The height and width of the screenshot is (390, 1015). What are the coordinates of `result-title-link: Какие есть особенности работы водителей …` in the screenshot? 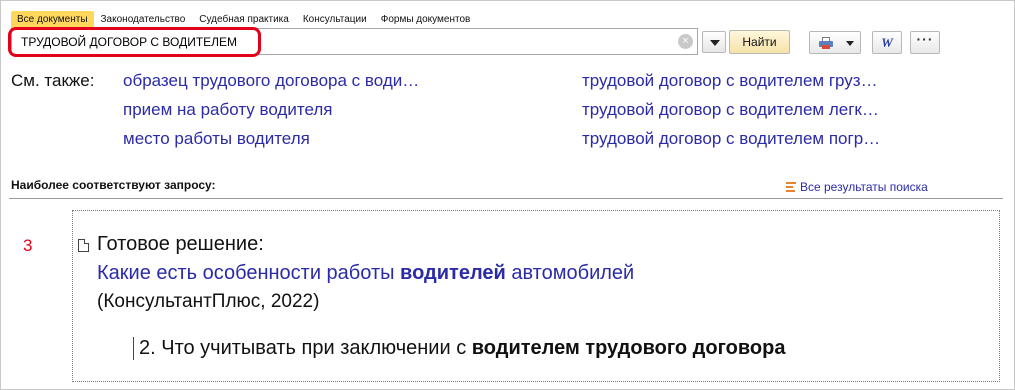 It's located at (365, 273).